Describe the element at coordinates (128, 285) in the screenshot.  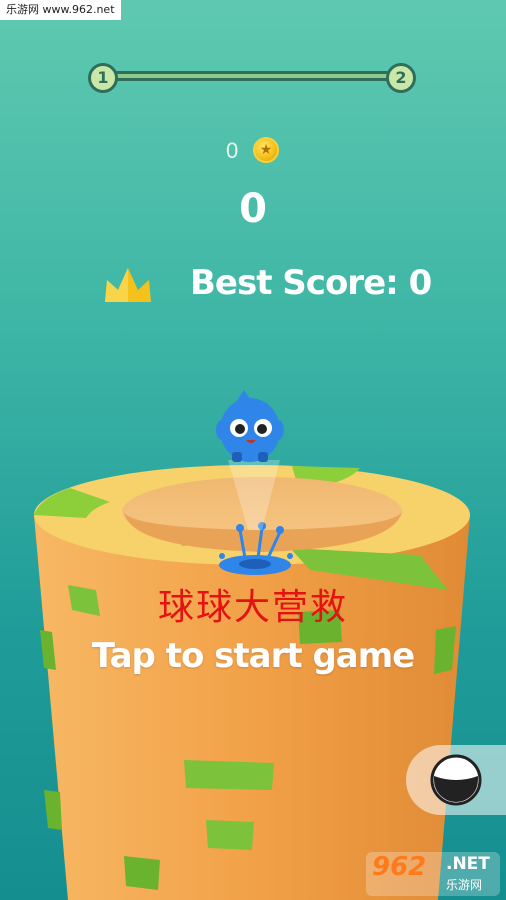
I see `crown-icon` at that location.